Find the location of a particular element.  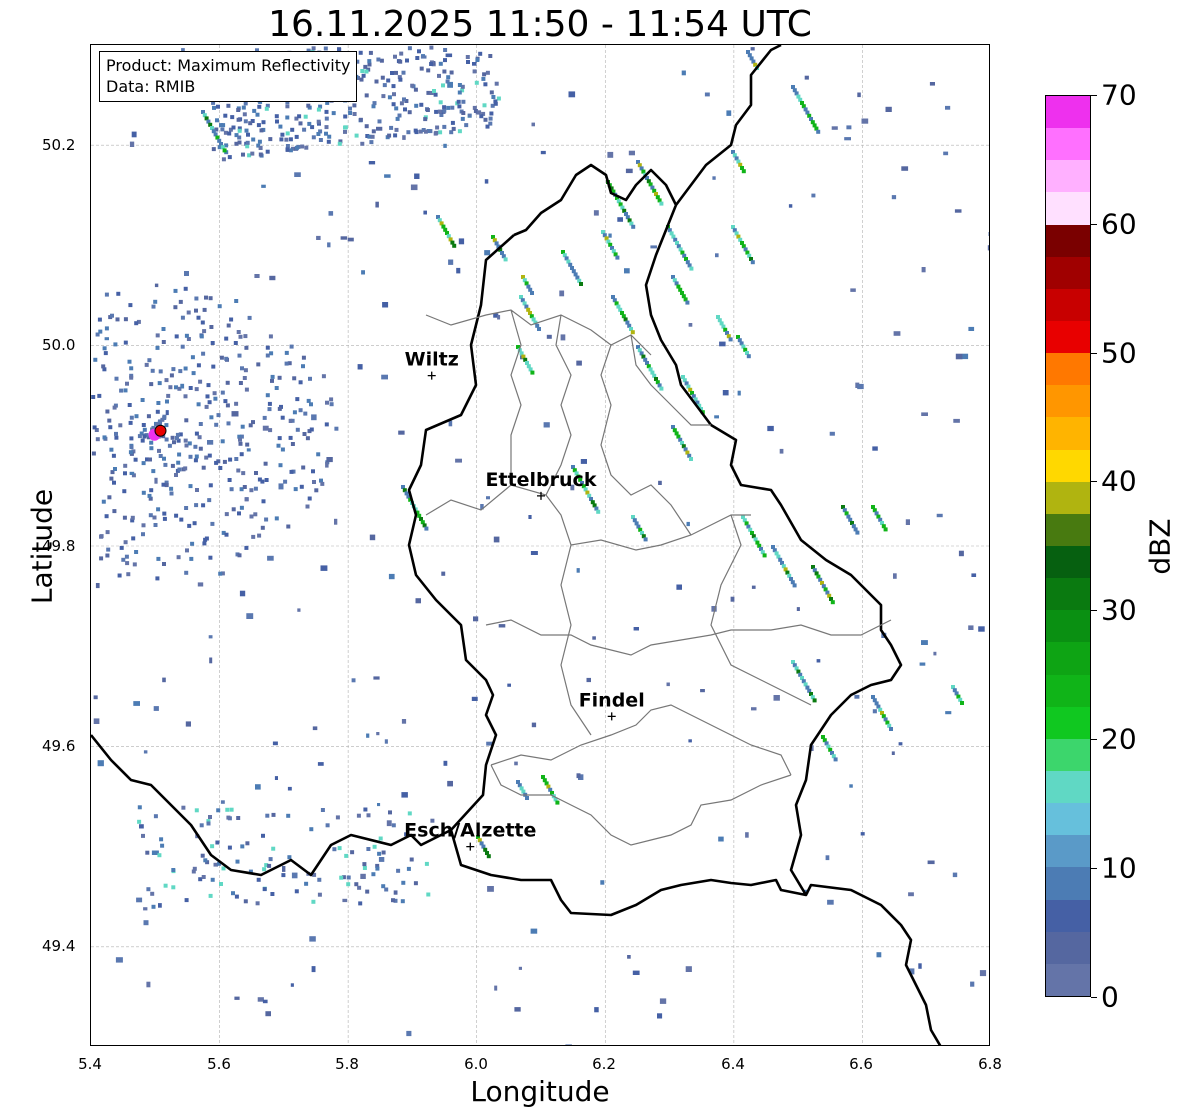

colorbar-segment is located at coordinates (1068, 755).